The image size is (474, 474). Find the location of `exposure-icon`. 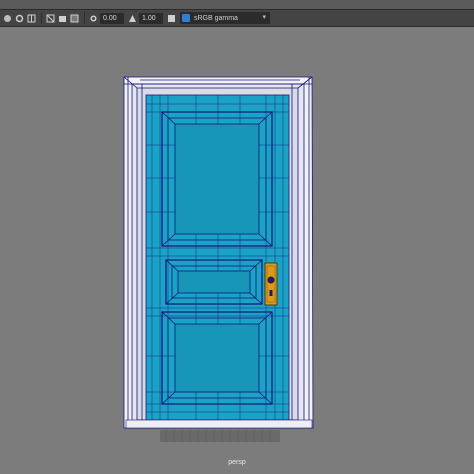

exposure-icon is located at coordinates (93, 18).